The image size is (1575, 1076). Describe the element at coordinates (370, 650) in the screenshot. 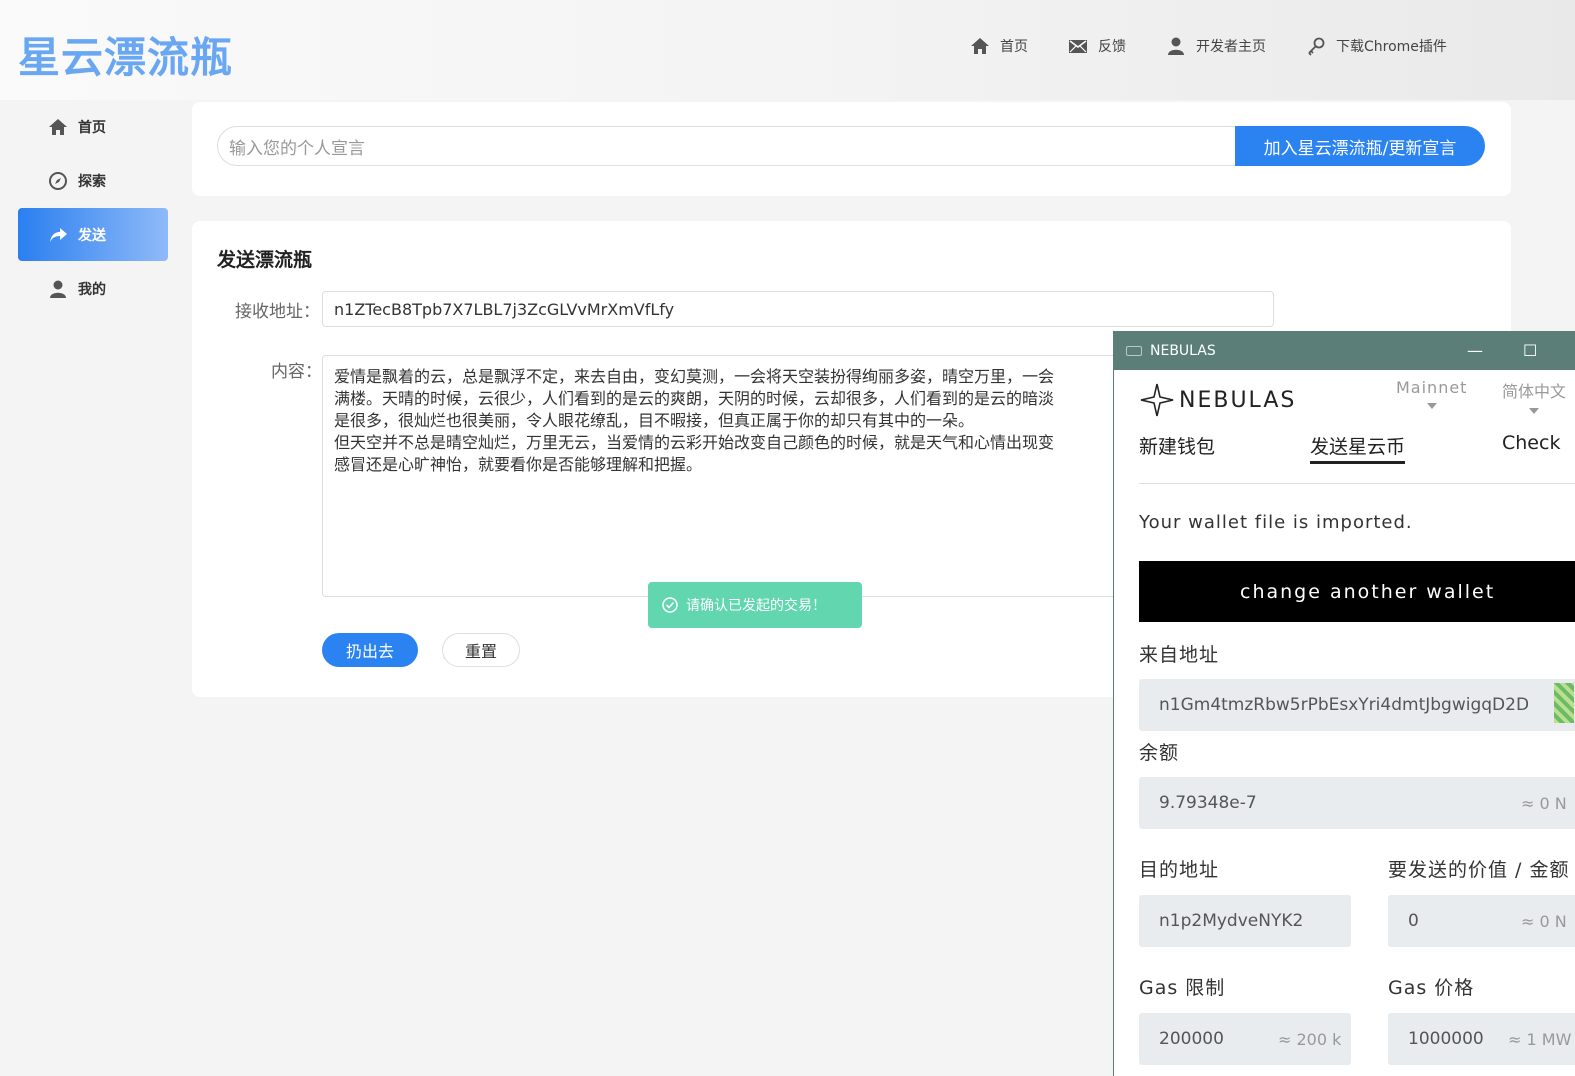

I see `throw-button: 扔出去` at that location.